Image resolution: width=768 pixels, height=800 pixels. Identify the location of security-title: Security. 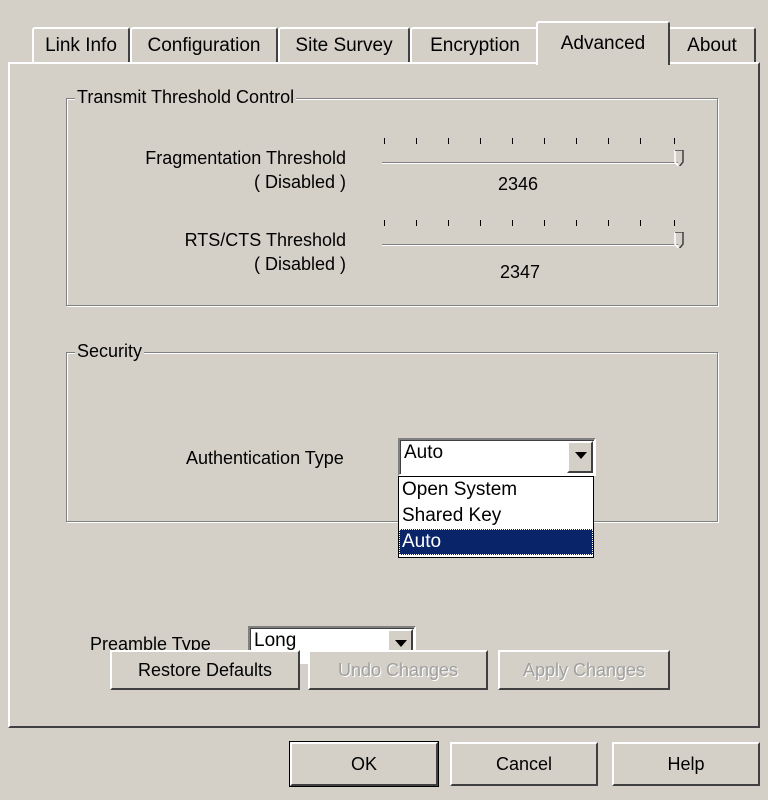
(110, 351).